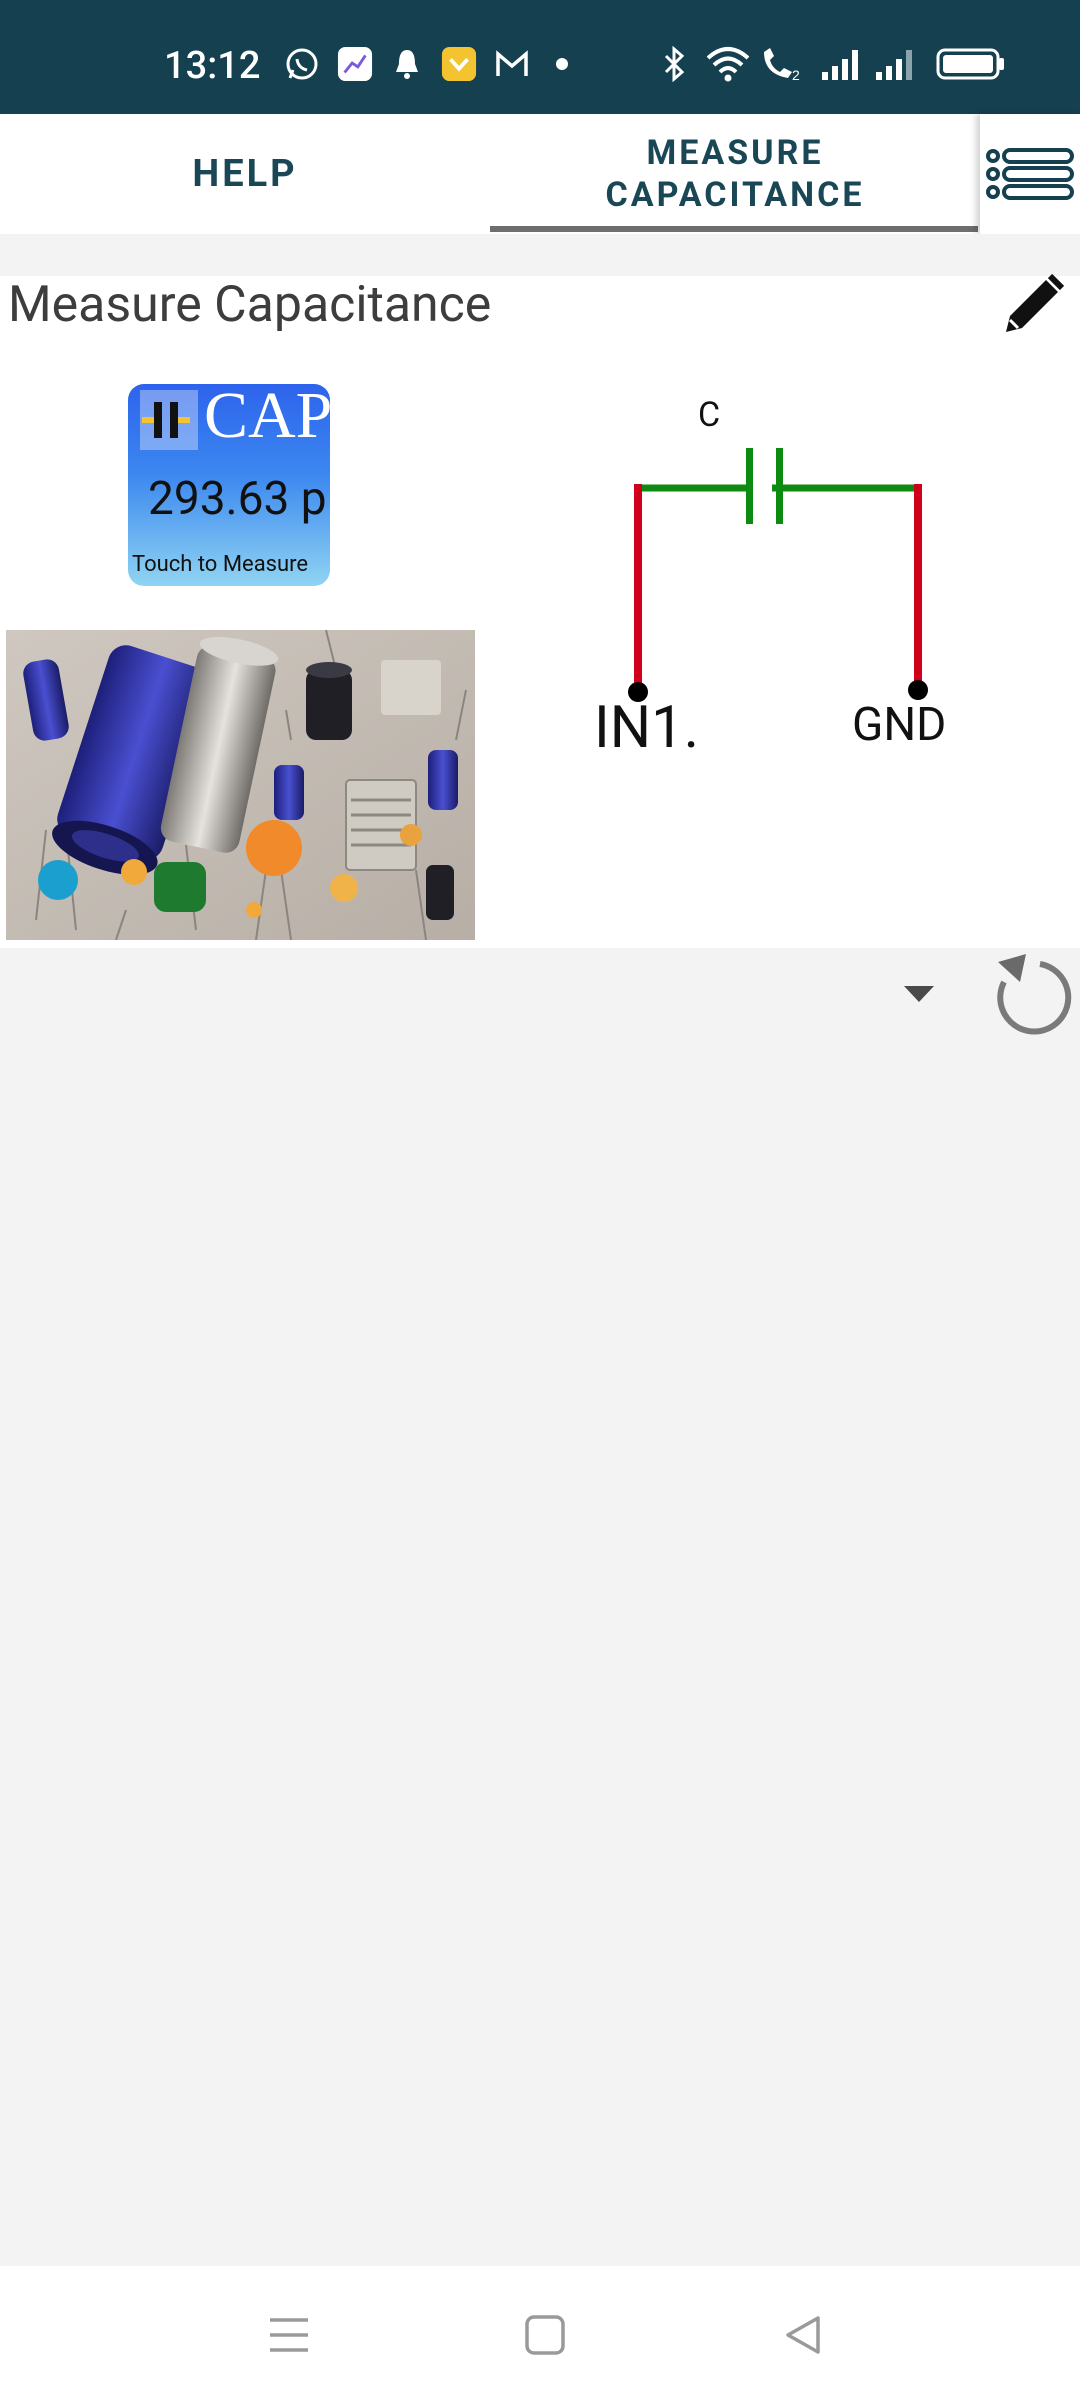 Image resolution: width=1080 pixels, height=2400 pixels. I want to click on touch-hint: Touch to Measure, so click(220, 564).